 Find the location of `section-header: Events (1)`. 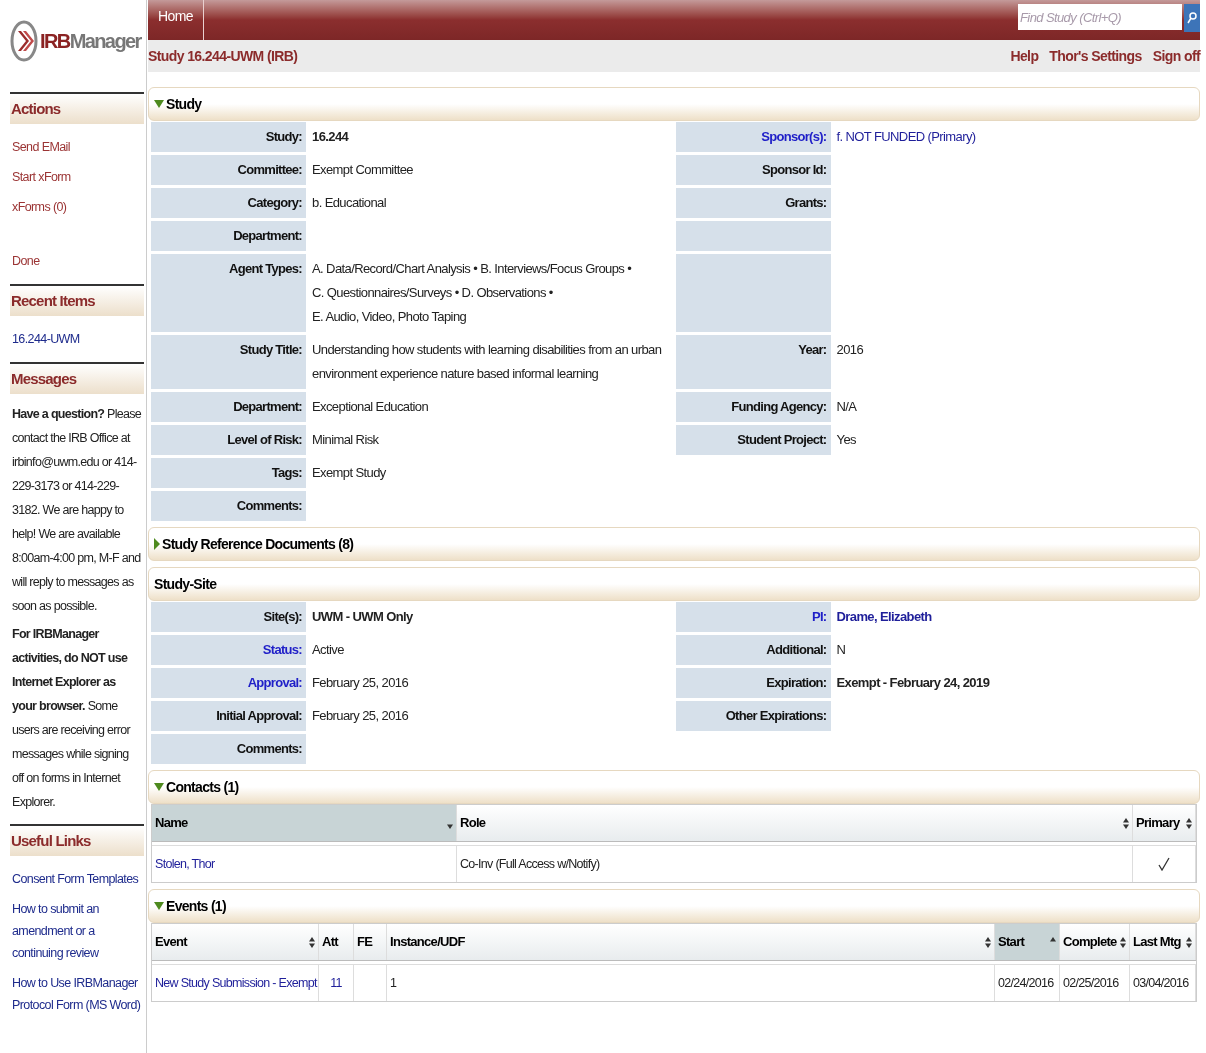

section-header: Events (1) is located at coordinates (674, 906).